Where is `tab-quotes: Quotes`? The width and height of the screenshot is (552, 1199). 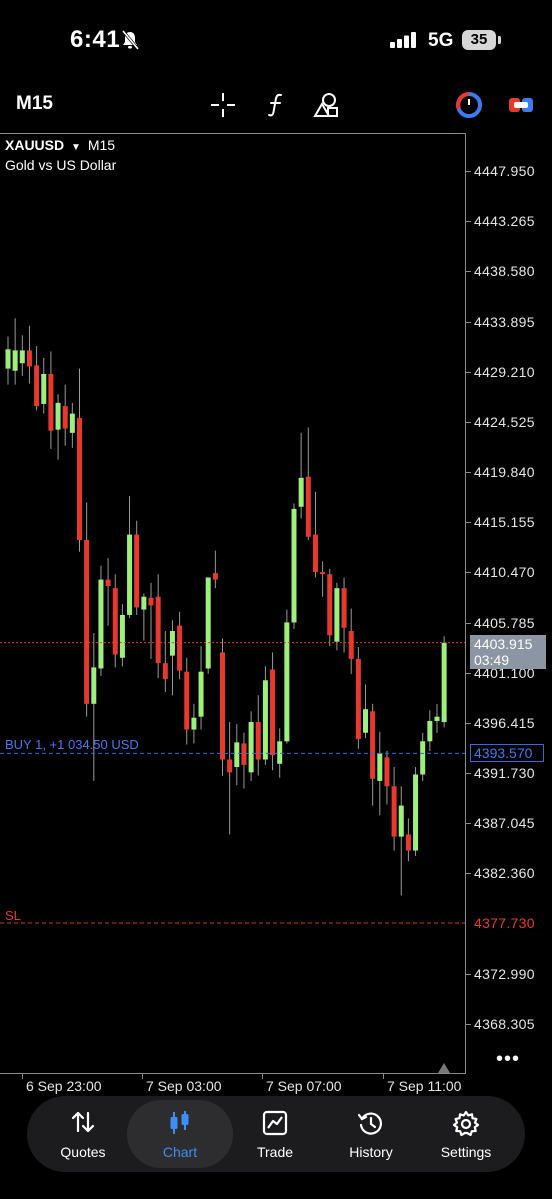 tab-quotes: Quotes is located at coordinates (83, 1134).